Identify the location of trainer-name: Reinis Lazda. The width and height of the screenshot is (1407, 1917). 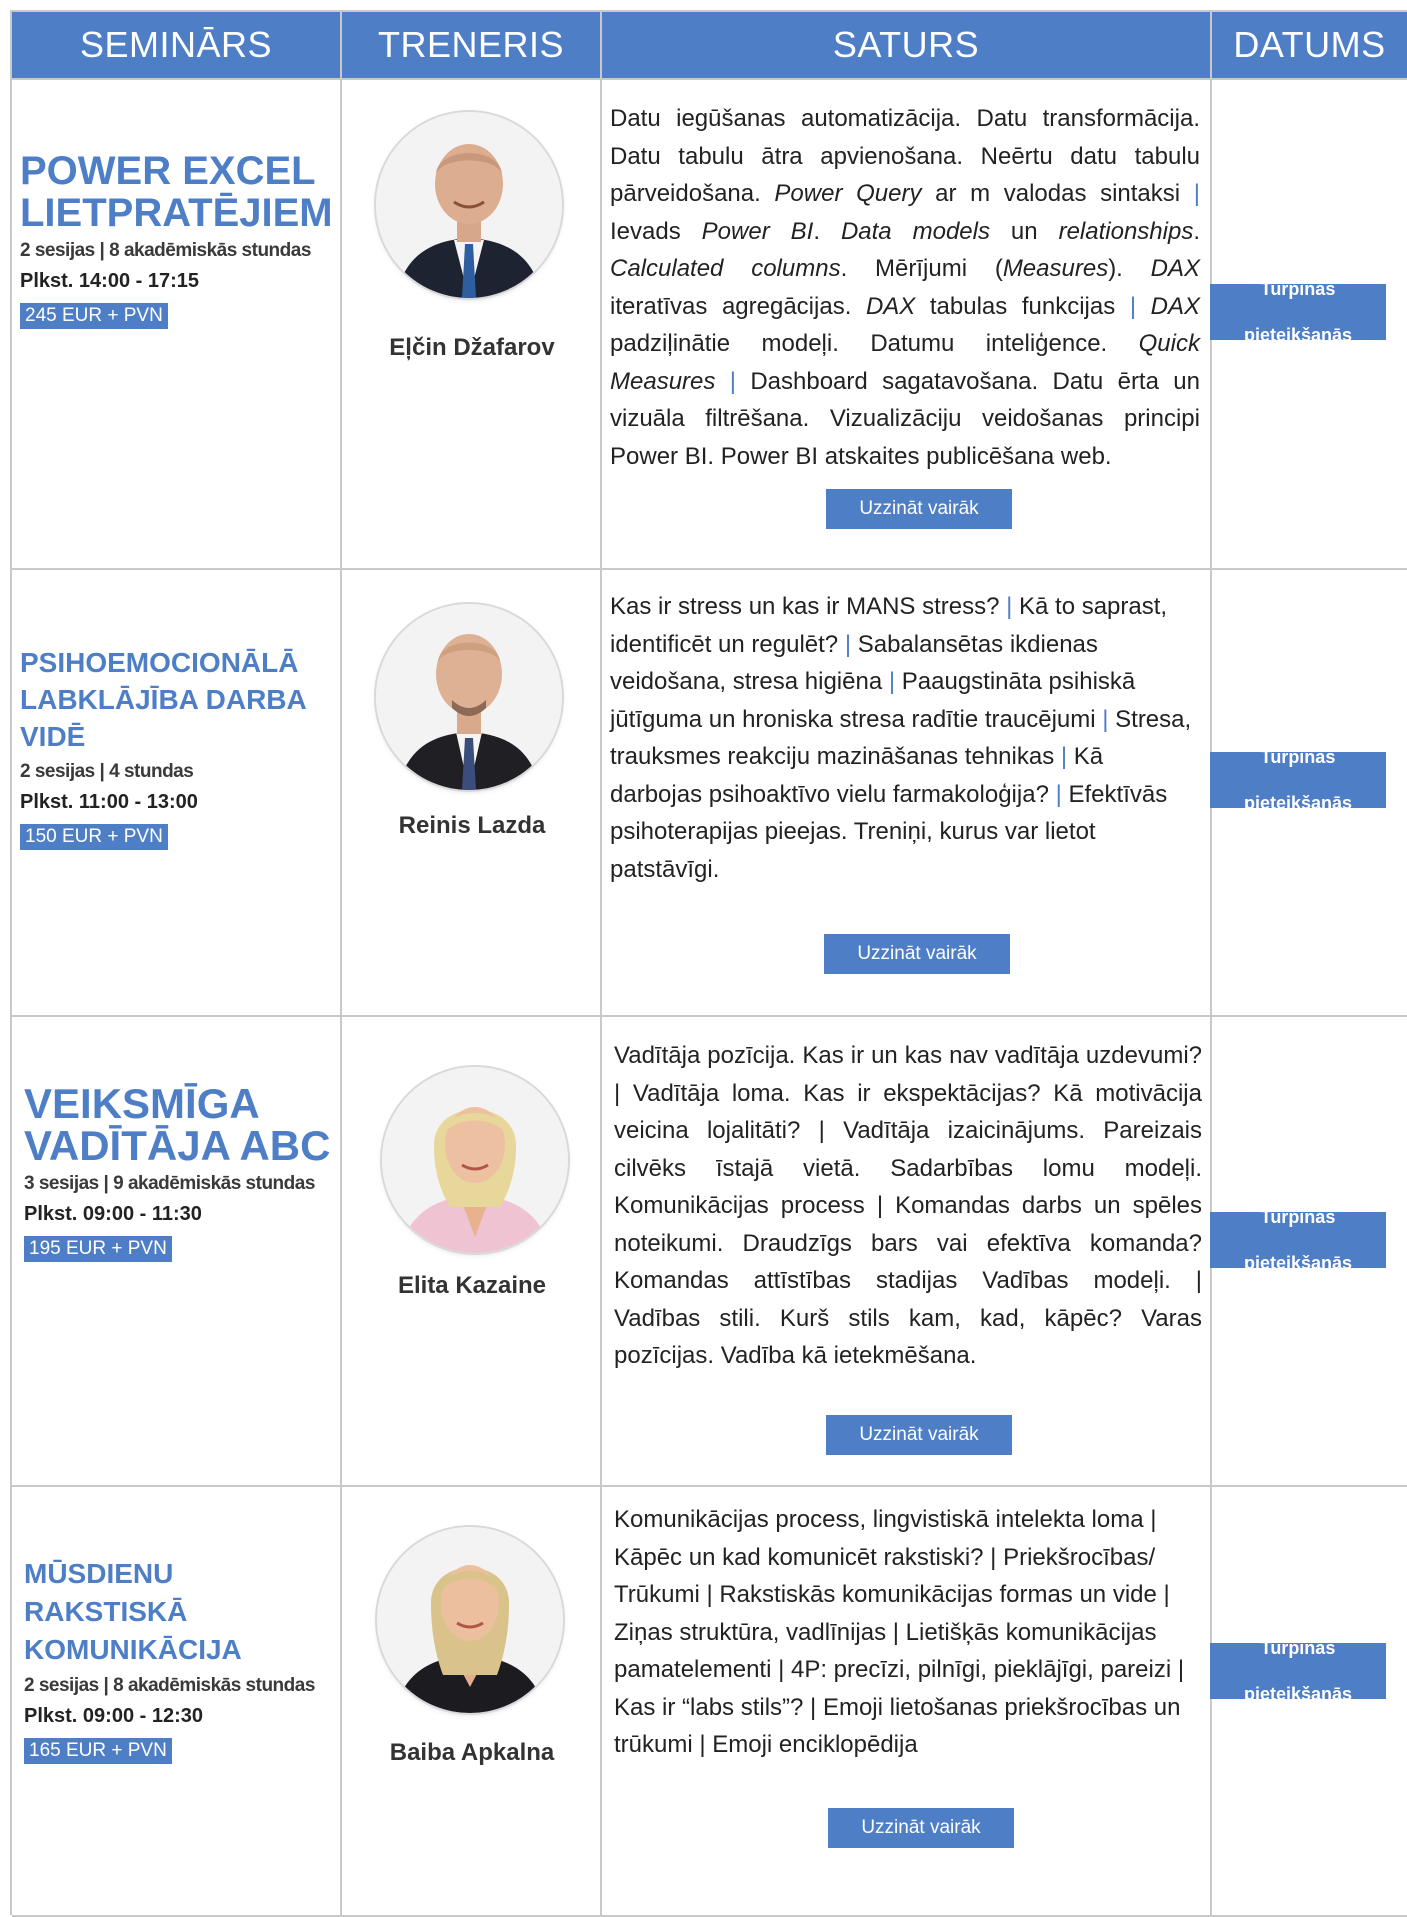
(472, 825).